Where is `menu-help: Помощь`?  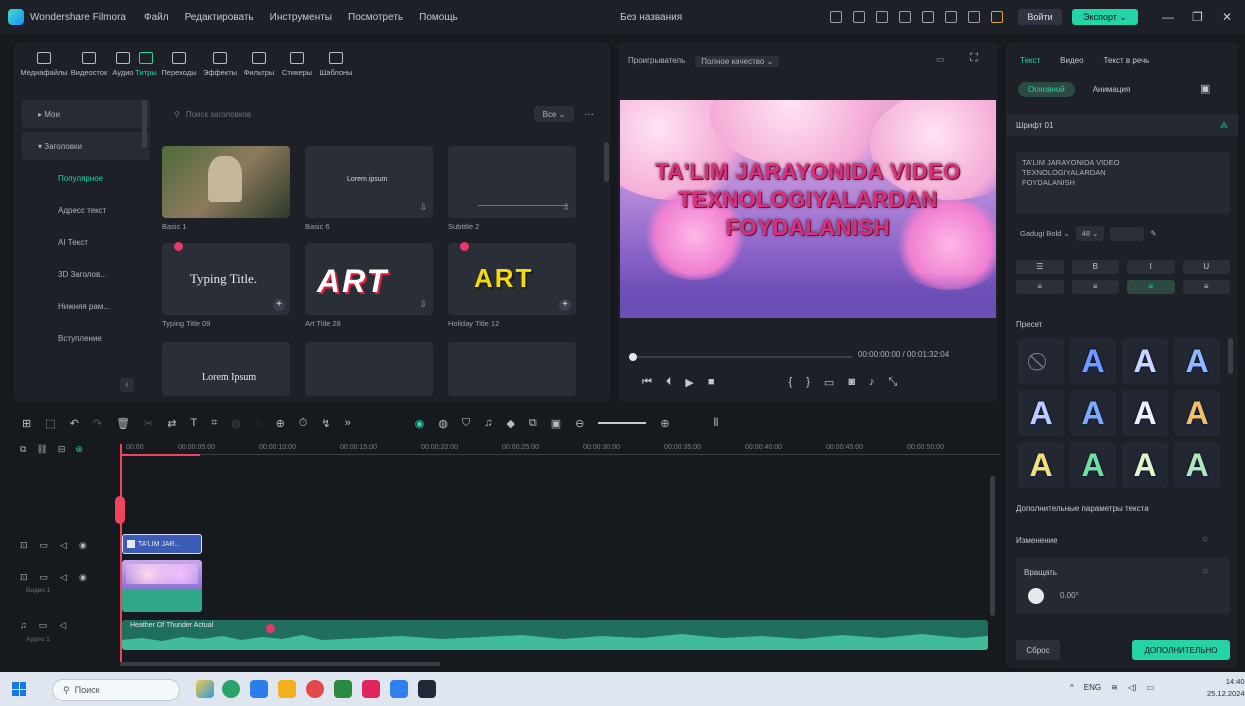
menu-help: Помощь is located at coordinates (438, 17).